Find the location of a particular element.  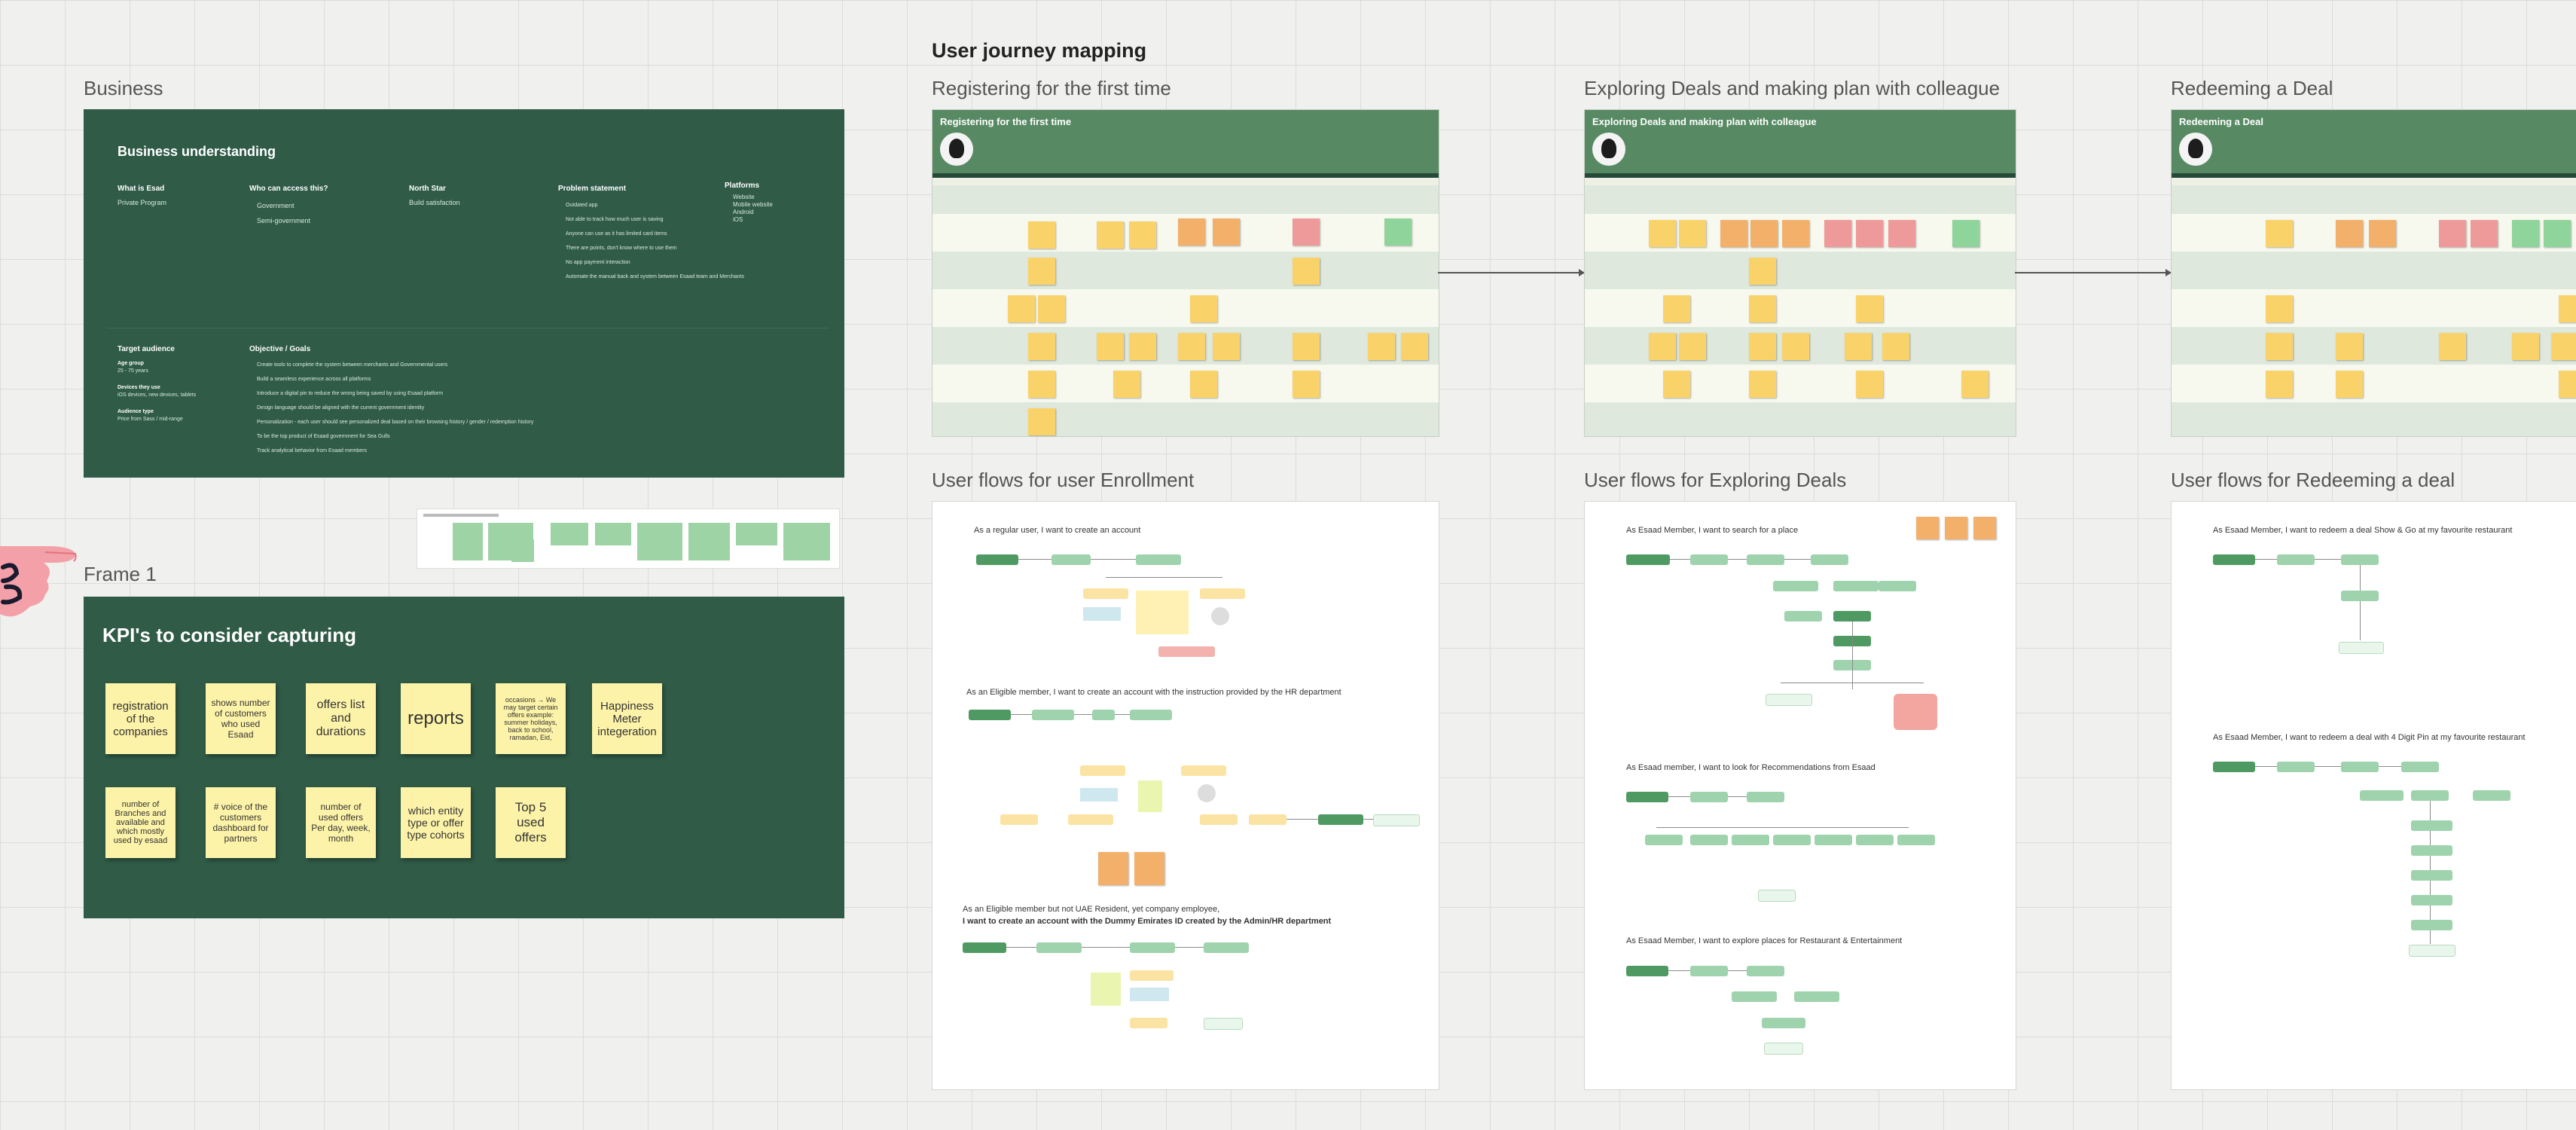

journey-header: Registering for the first time is located at coordinates (1186, 141).